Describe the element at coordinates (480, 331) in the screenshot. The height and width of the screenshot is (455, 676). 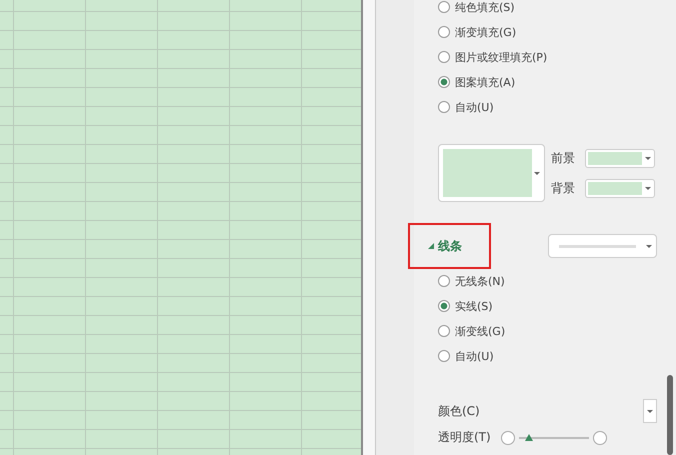
I see `option-label: 渐变线(G)` at that location.